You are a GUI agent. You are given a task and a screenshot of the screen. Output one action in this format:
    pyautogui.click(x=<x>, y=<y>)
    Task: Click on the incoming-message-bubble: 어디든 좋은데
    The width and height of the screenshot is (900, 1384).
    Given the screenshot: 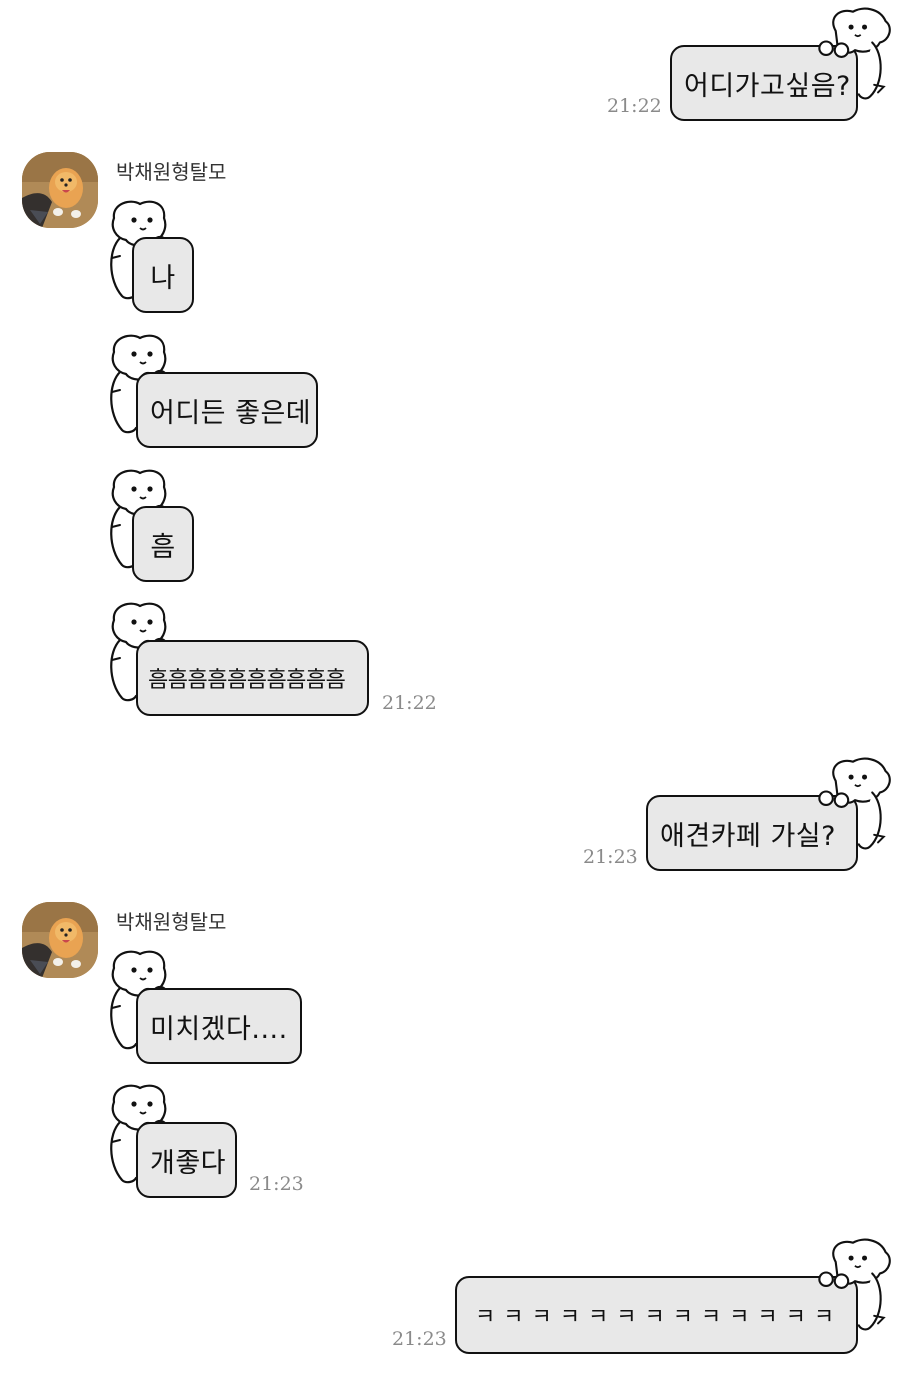 What is the action you would take?
    pyautogui.click(x=227, y=410)
    